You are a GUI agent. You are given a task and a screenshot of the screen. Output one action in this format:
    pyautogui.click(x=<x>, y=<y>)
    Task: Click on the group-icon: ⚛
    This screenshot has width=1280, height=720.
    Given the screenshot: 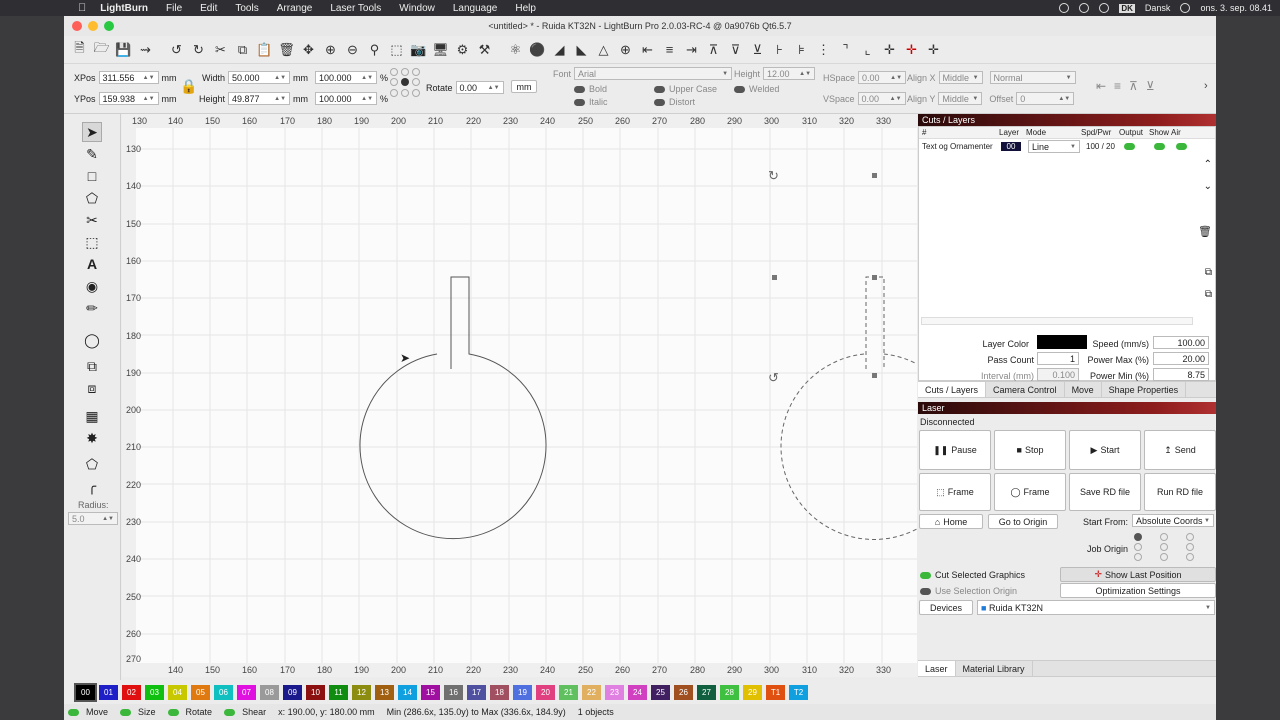 What is the action you would take?
    pyautogui.click(x=515, y=49)
    